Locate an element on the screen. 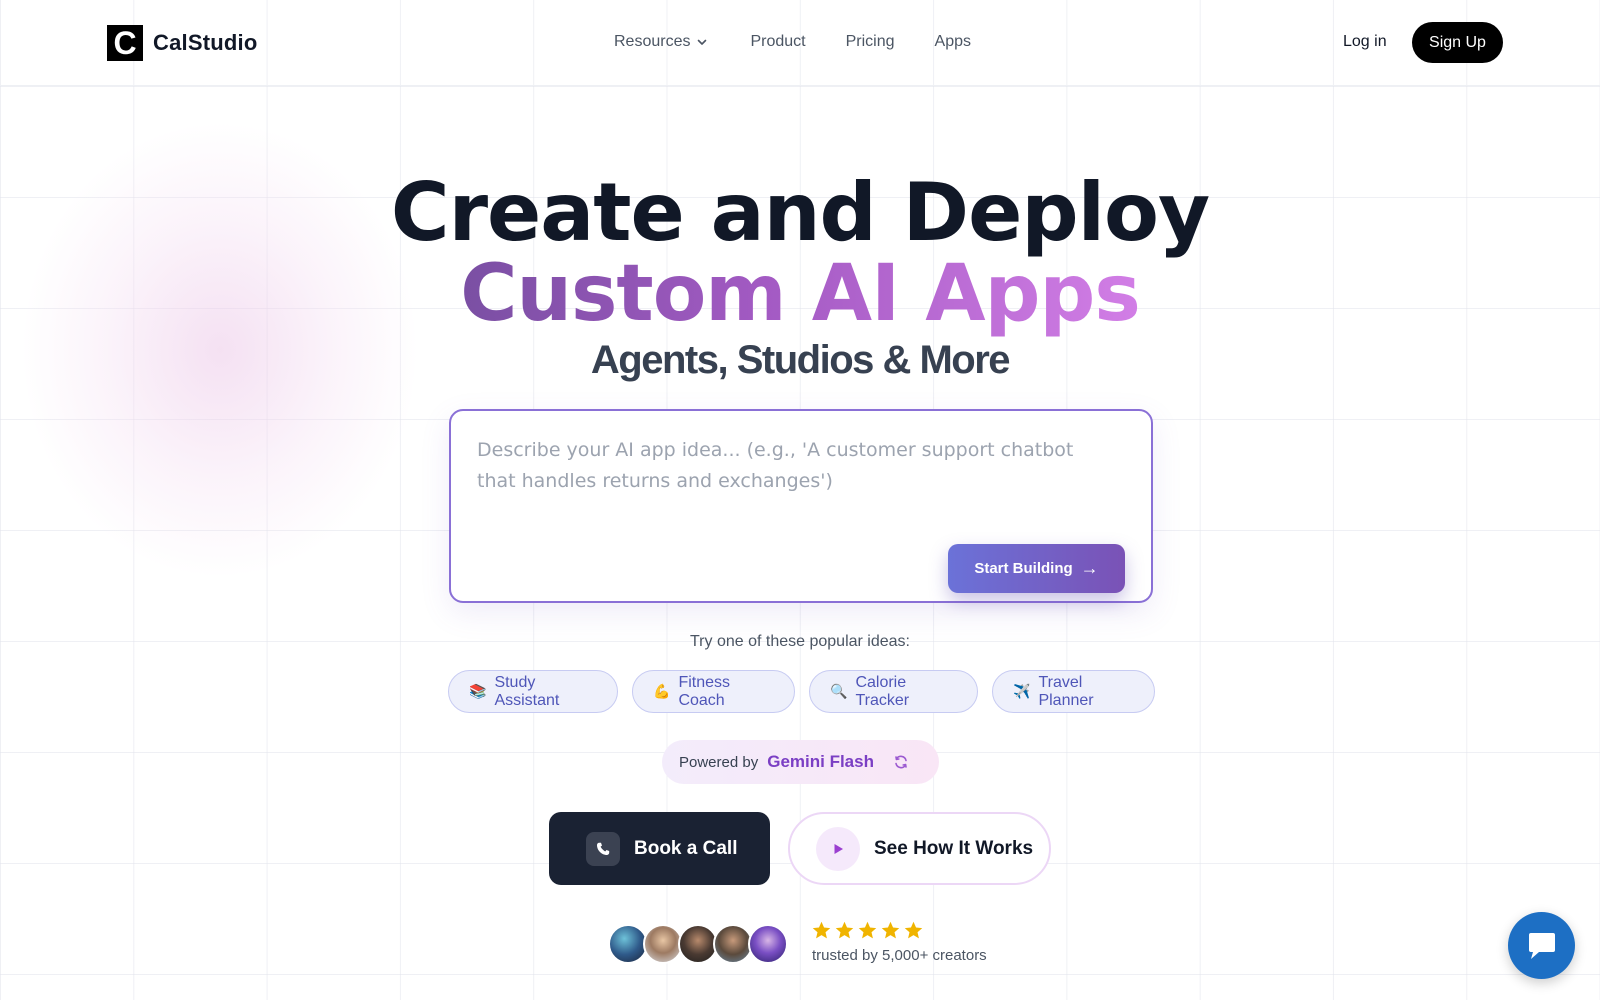 This screenshot has height=1000, width=1600. book-a-call-button: Book a Call is located at coordinates (659, 848).